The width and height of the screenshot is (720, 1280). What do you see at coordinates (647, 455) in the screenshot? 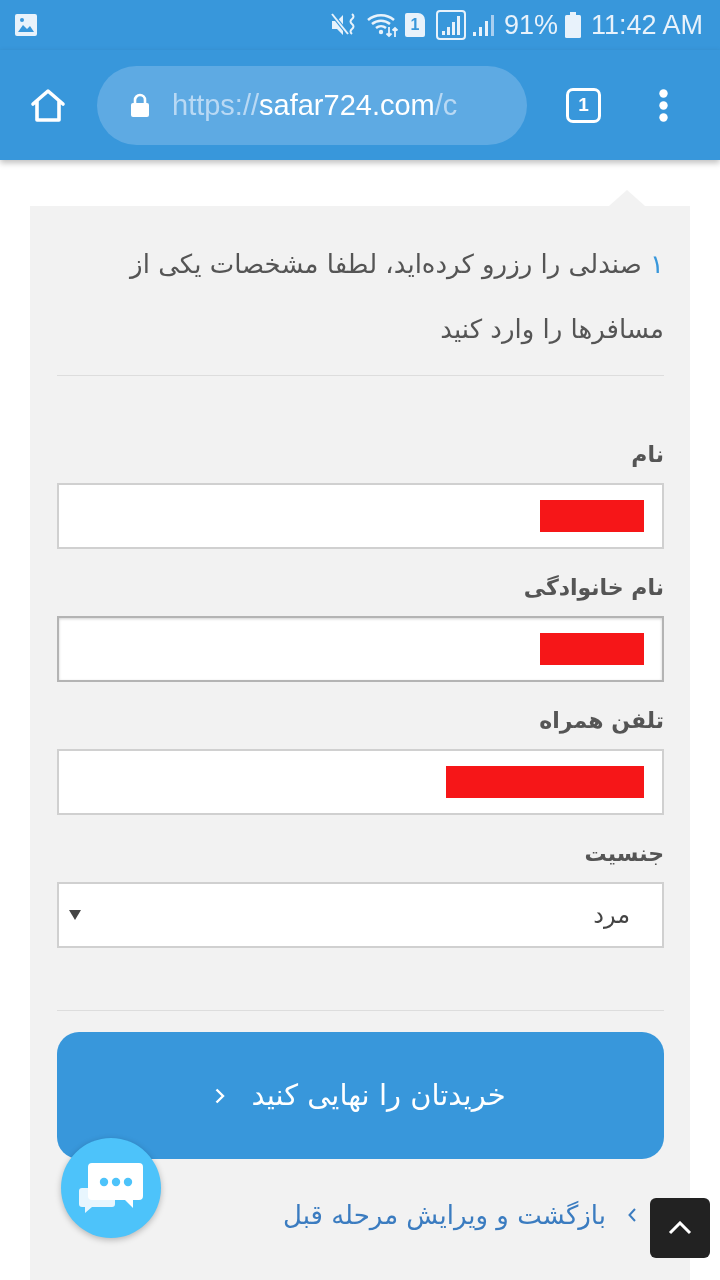
I see `field-label: نام` at bounding box center [647, 455].